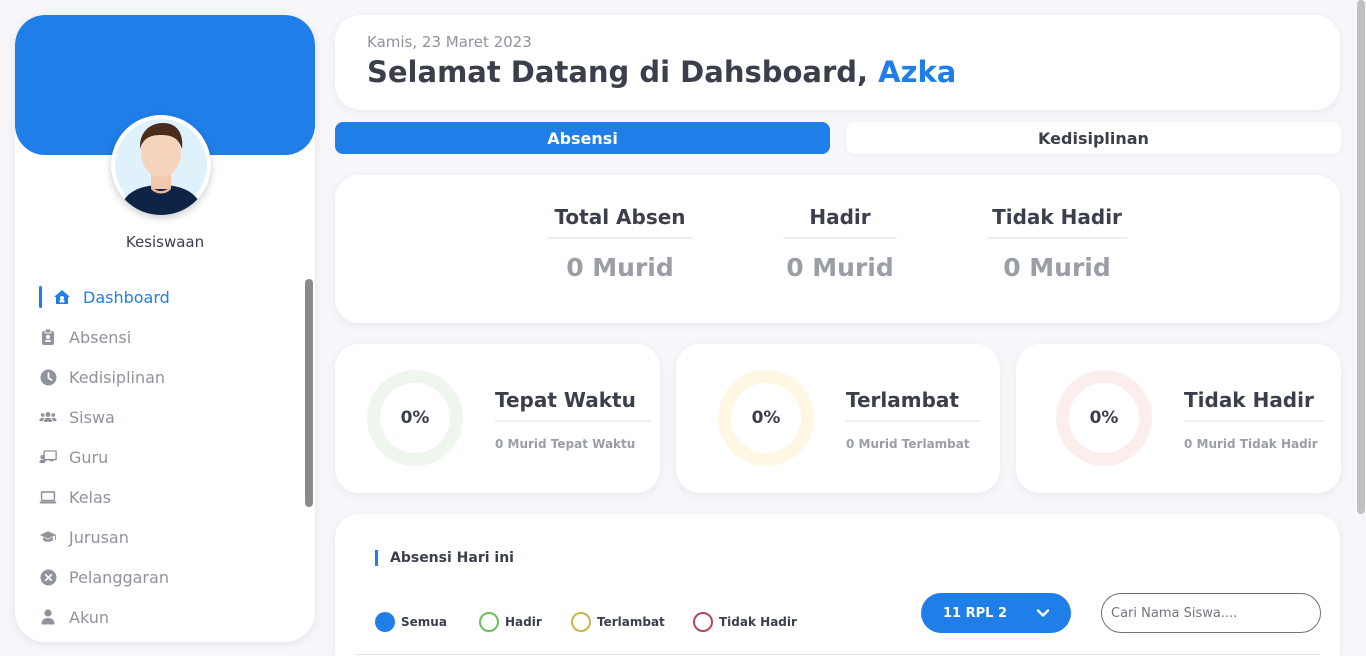 The image size is (1366, 656). What do you see at coordinates (90, 497) in the screenshot?
I see `sidebar-item-label: Kelas` at bounding box center [90, 497].